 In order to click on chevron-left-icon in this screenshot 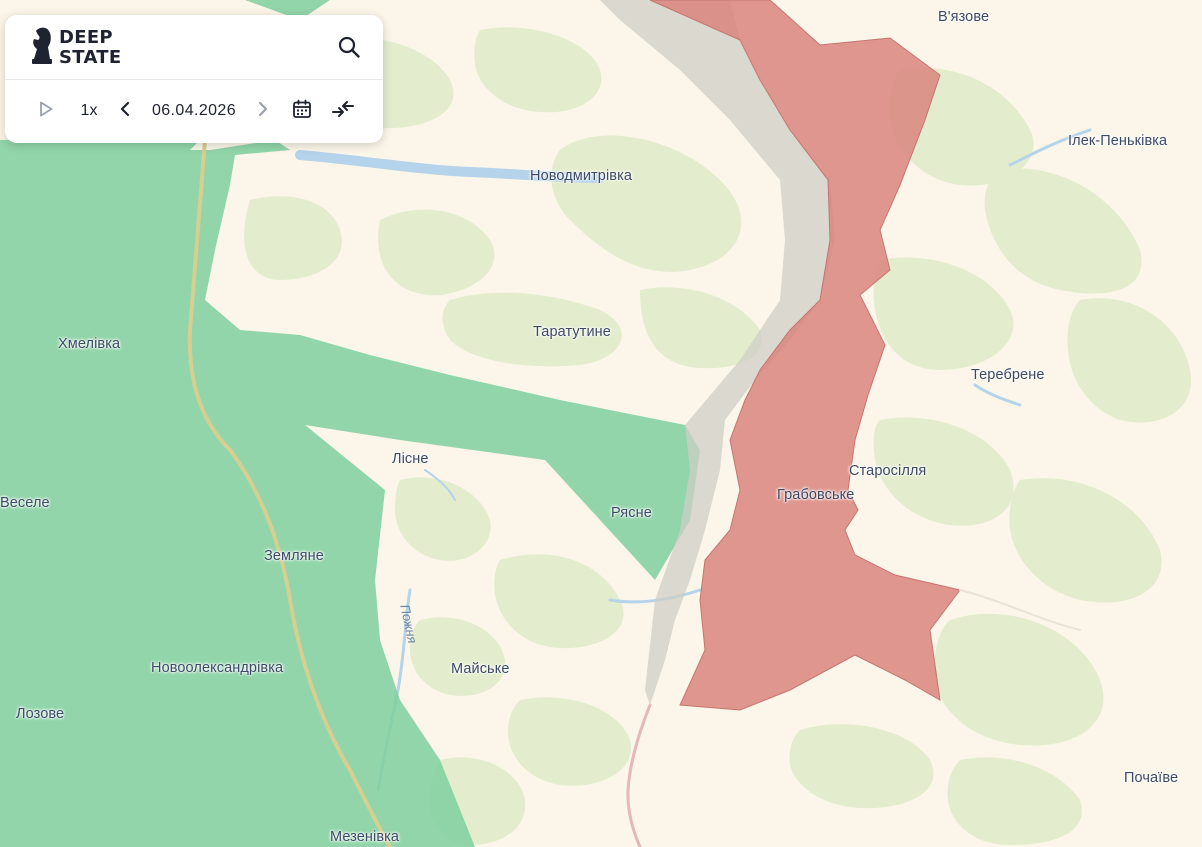, I will do `click(125, 111)`.